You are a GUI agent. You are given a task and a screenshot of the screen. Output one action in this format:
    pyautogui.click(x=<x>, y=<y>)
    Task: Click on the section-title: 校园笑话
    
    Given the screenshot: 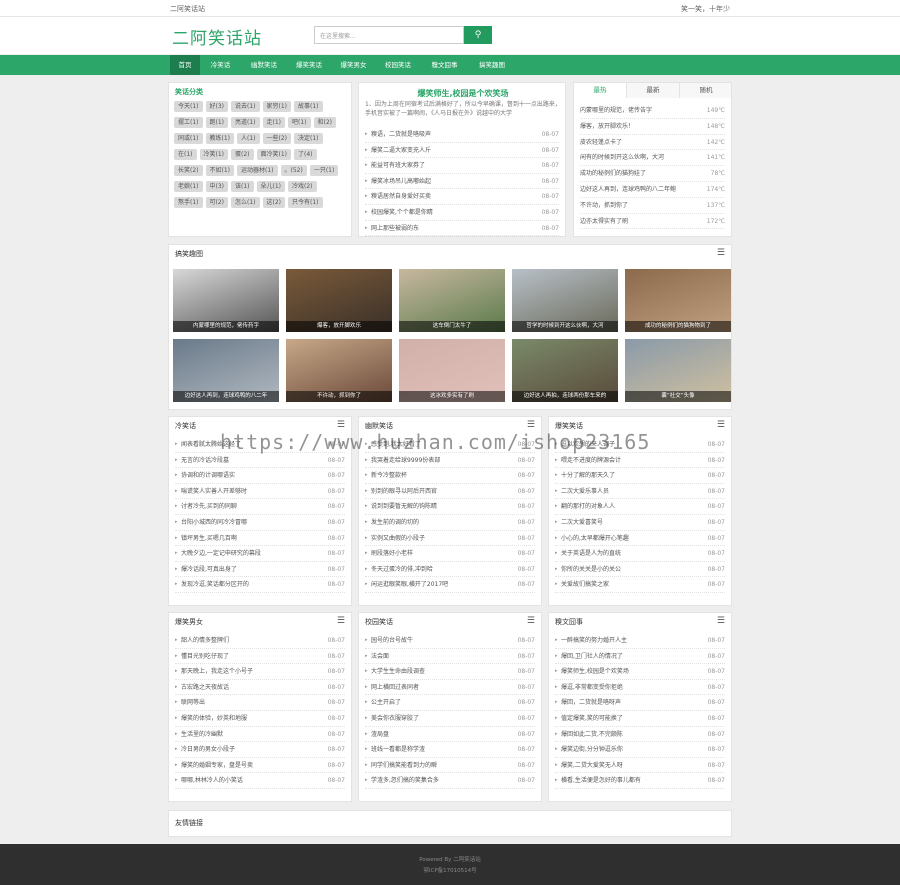 What is the action you would take?
    pyautogui.click(x=379, y=622)
    